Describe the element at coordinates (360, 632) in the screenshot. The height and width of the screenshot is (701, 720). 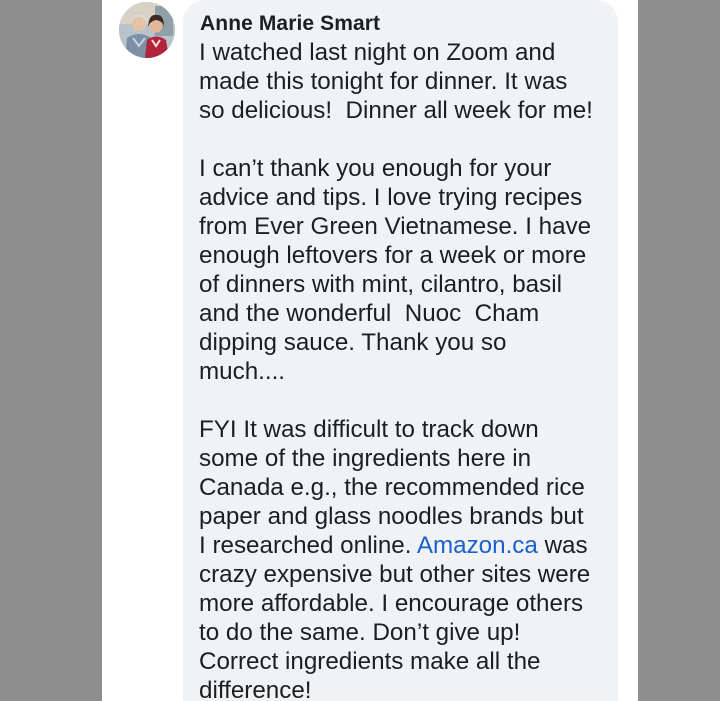
I see `text-line: to do the same. Don’t give up!` at that location.